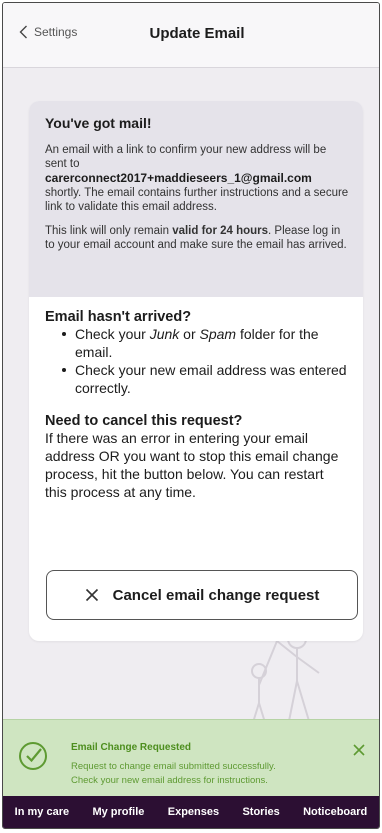  I want to click on nav-item-noticeboard: Noticeboard, so click(335, 812).